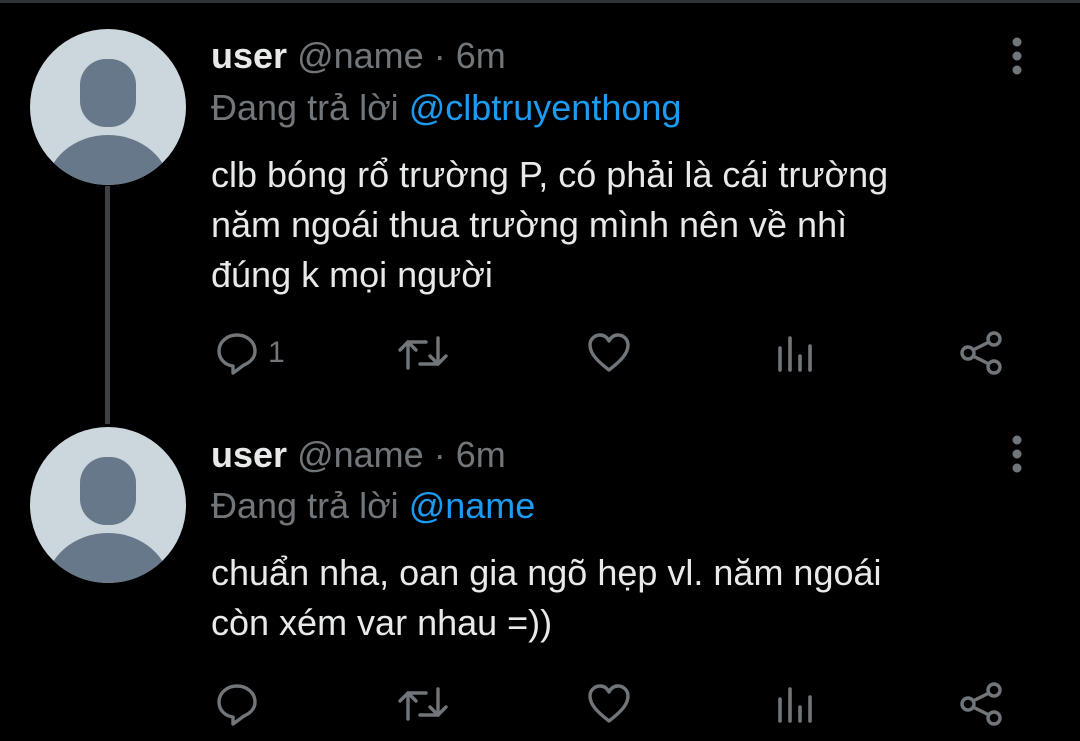  What do you see at coordinates (382, 622) in the screenshot?
I see `tweet-text-line: còn xém var nhau =))` at bounding box center [382, 622].